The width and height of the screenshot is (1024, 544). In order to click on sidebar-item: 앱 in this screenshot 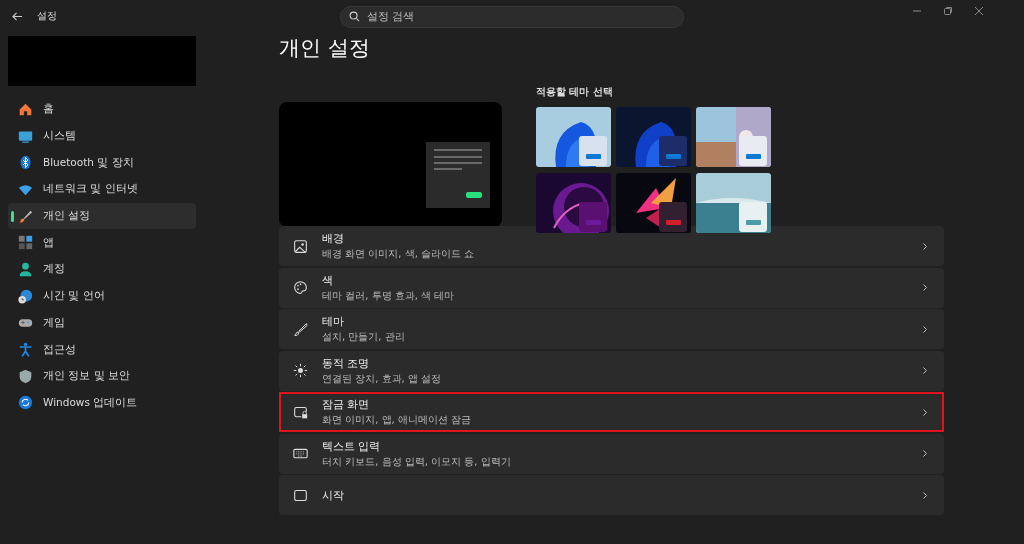, I will do `click(102, 243)`.